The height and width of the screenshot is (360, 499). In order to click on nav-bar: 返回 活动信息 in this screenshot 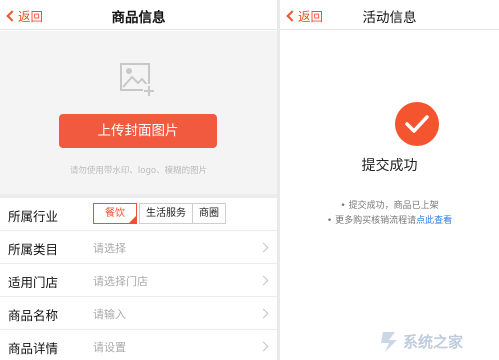, I will do `click(389, 15)`.